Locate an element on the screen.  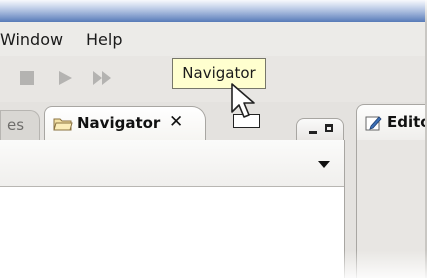
folder-icon is located at coordinates (63, 124).